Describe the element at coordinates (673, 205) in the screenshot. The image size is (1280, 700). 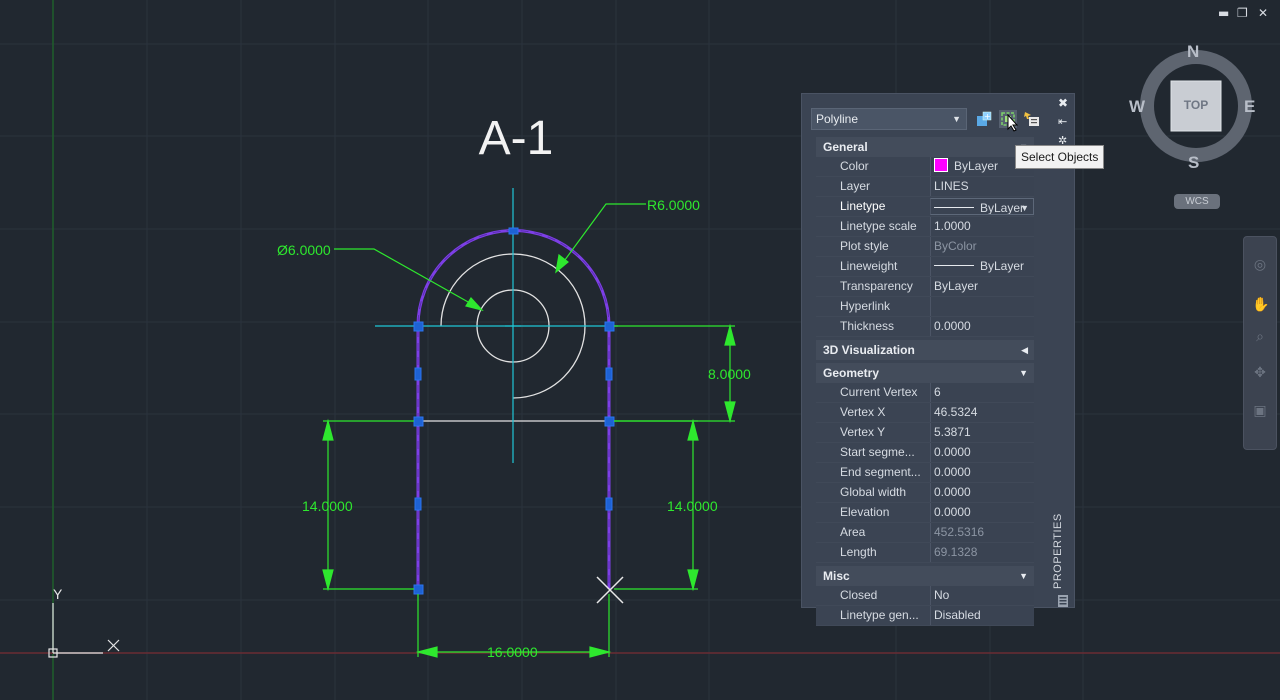
I see `dim-radius-text: R6.0000` at that location.